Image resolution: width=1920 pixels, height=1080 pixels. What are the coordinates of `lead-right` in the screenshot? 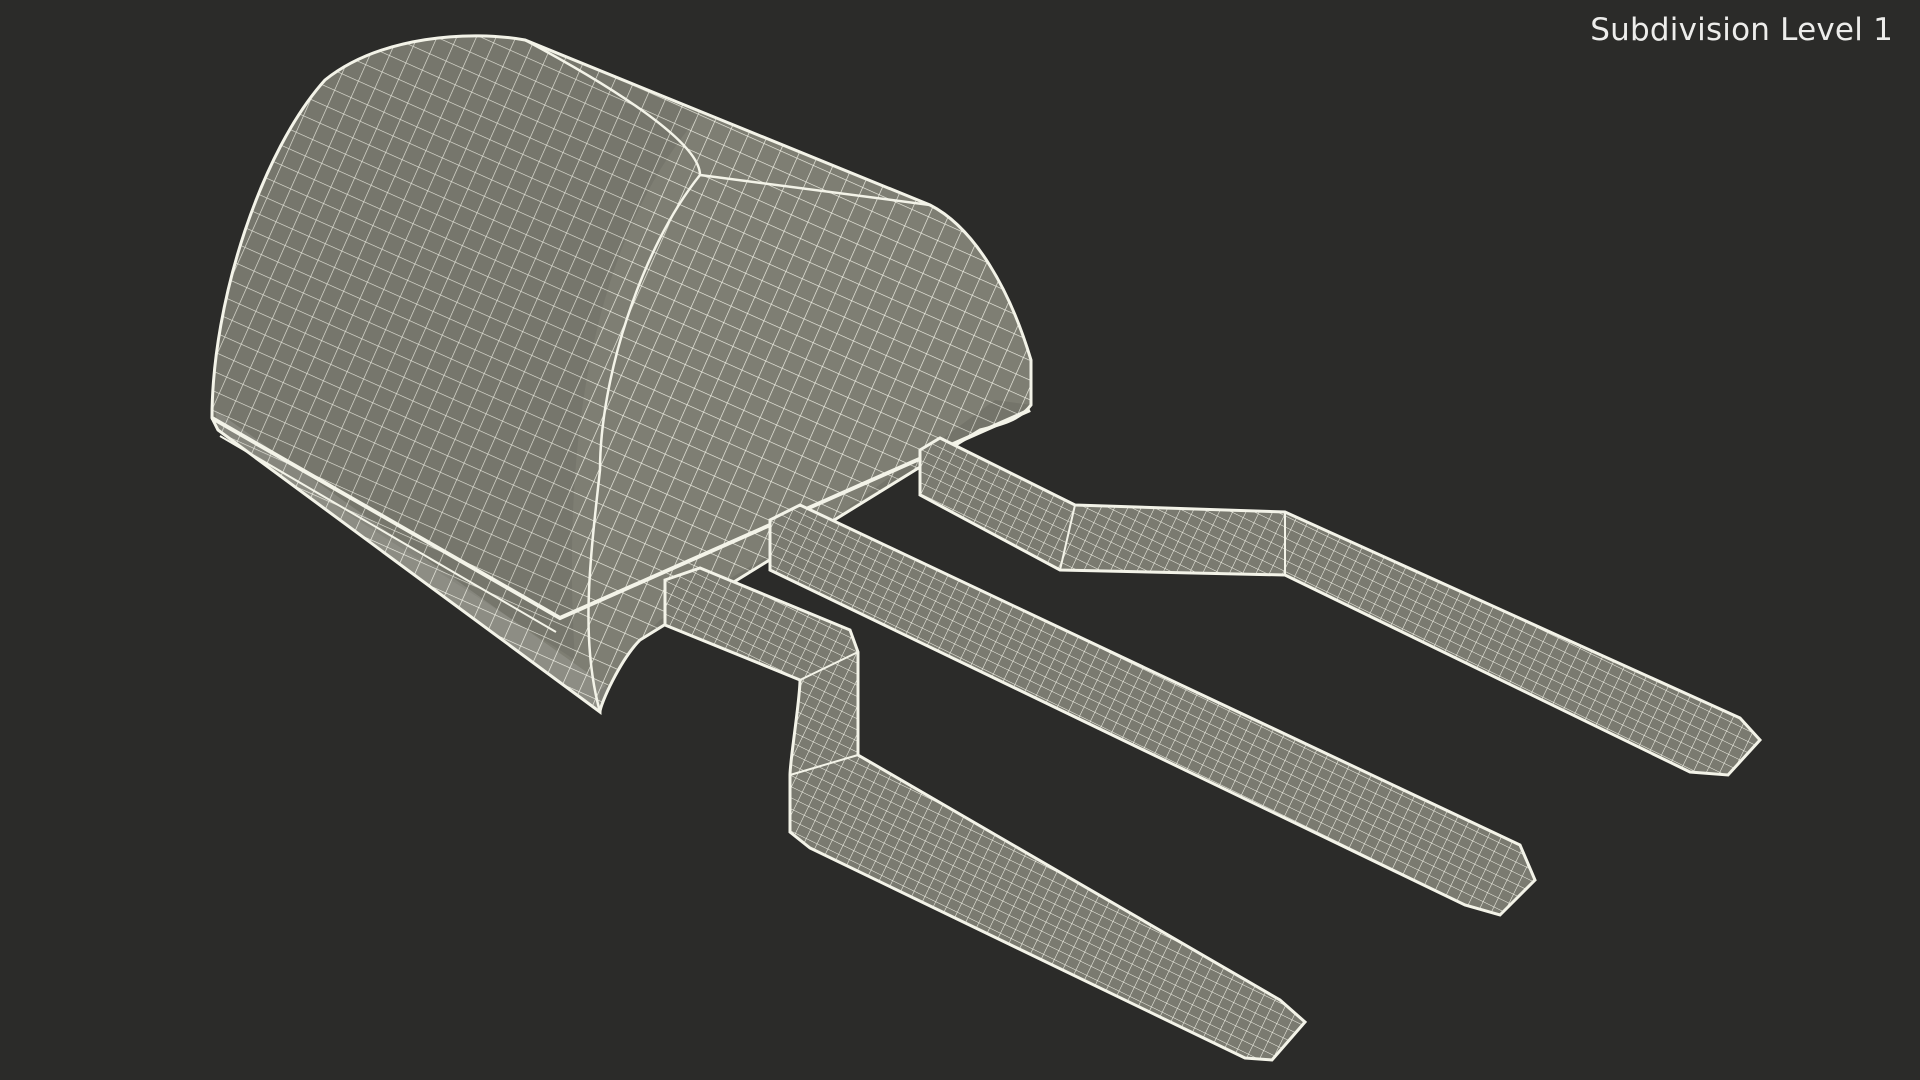 It's located at (1340, 606).